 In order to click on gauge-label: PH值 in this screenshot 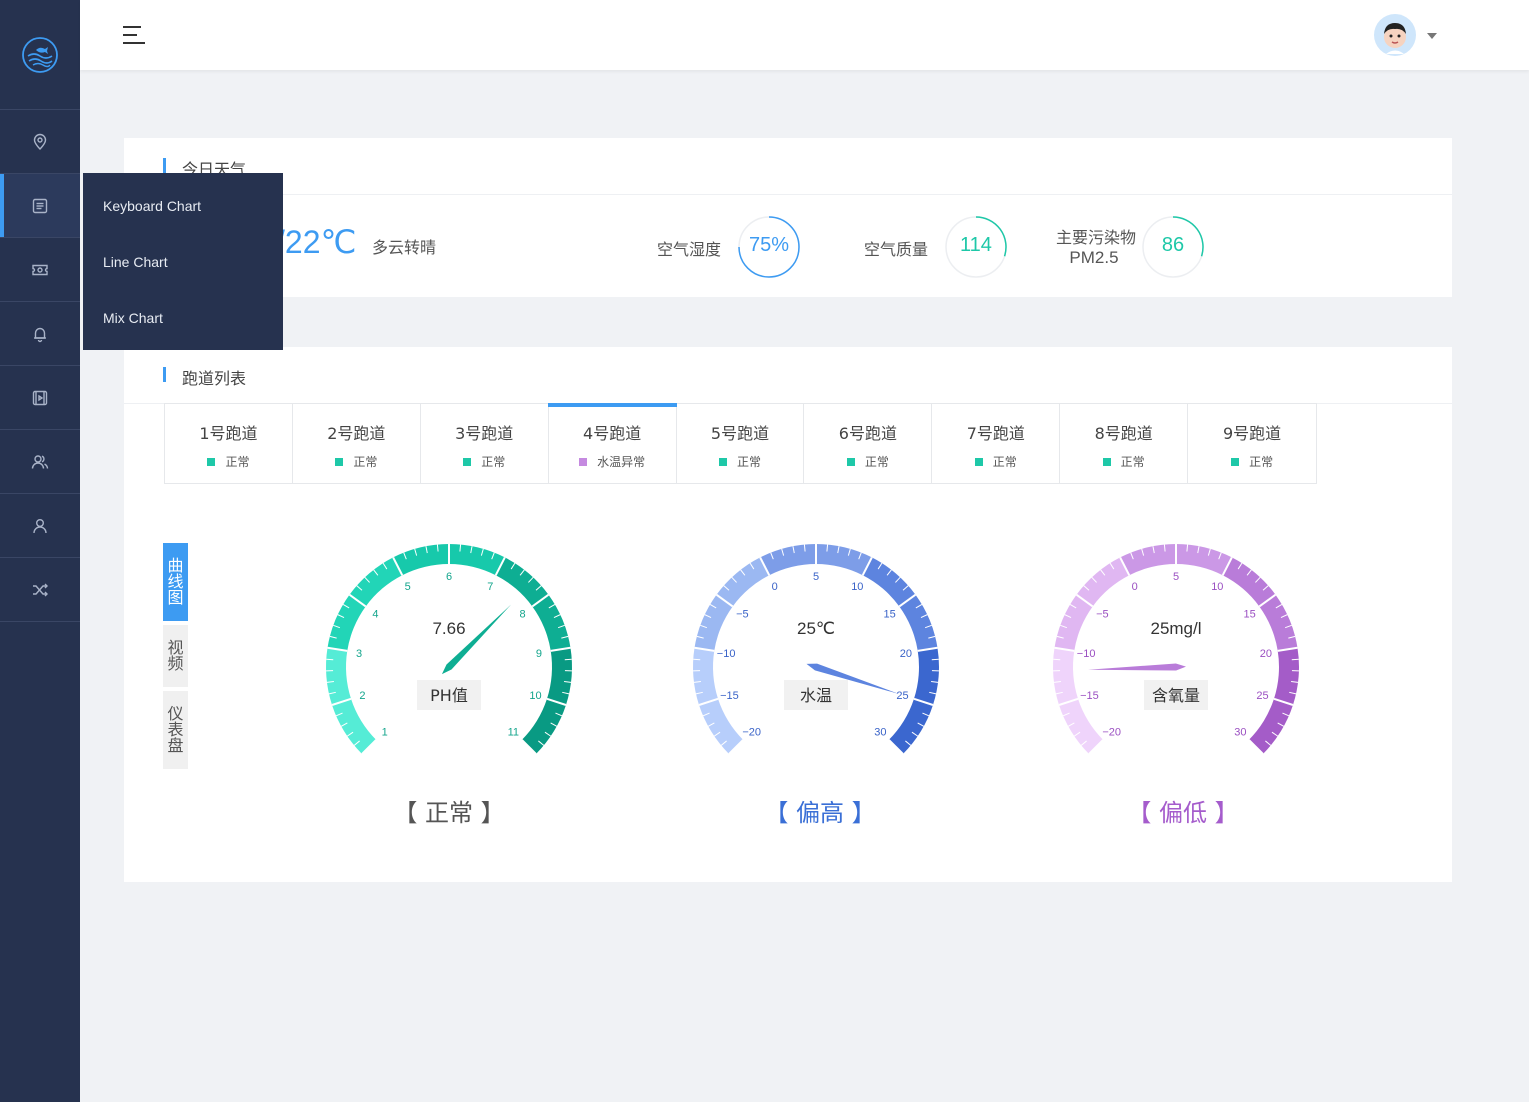, I will do `click(449, 695)`.